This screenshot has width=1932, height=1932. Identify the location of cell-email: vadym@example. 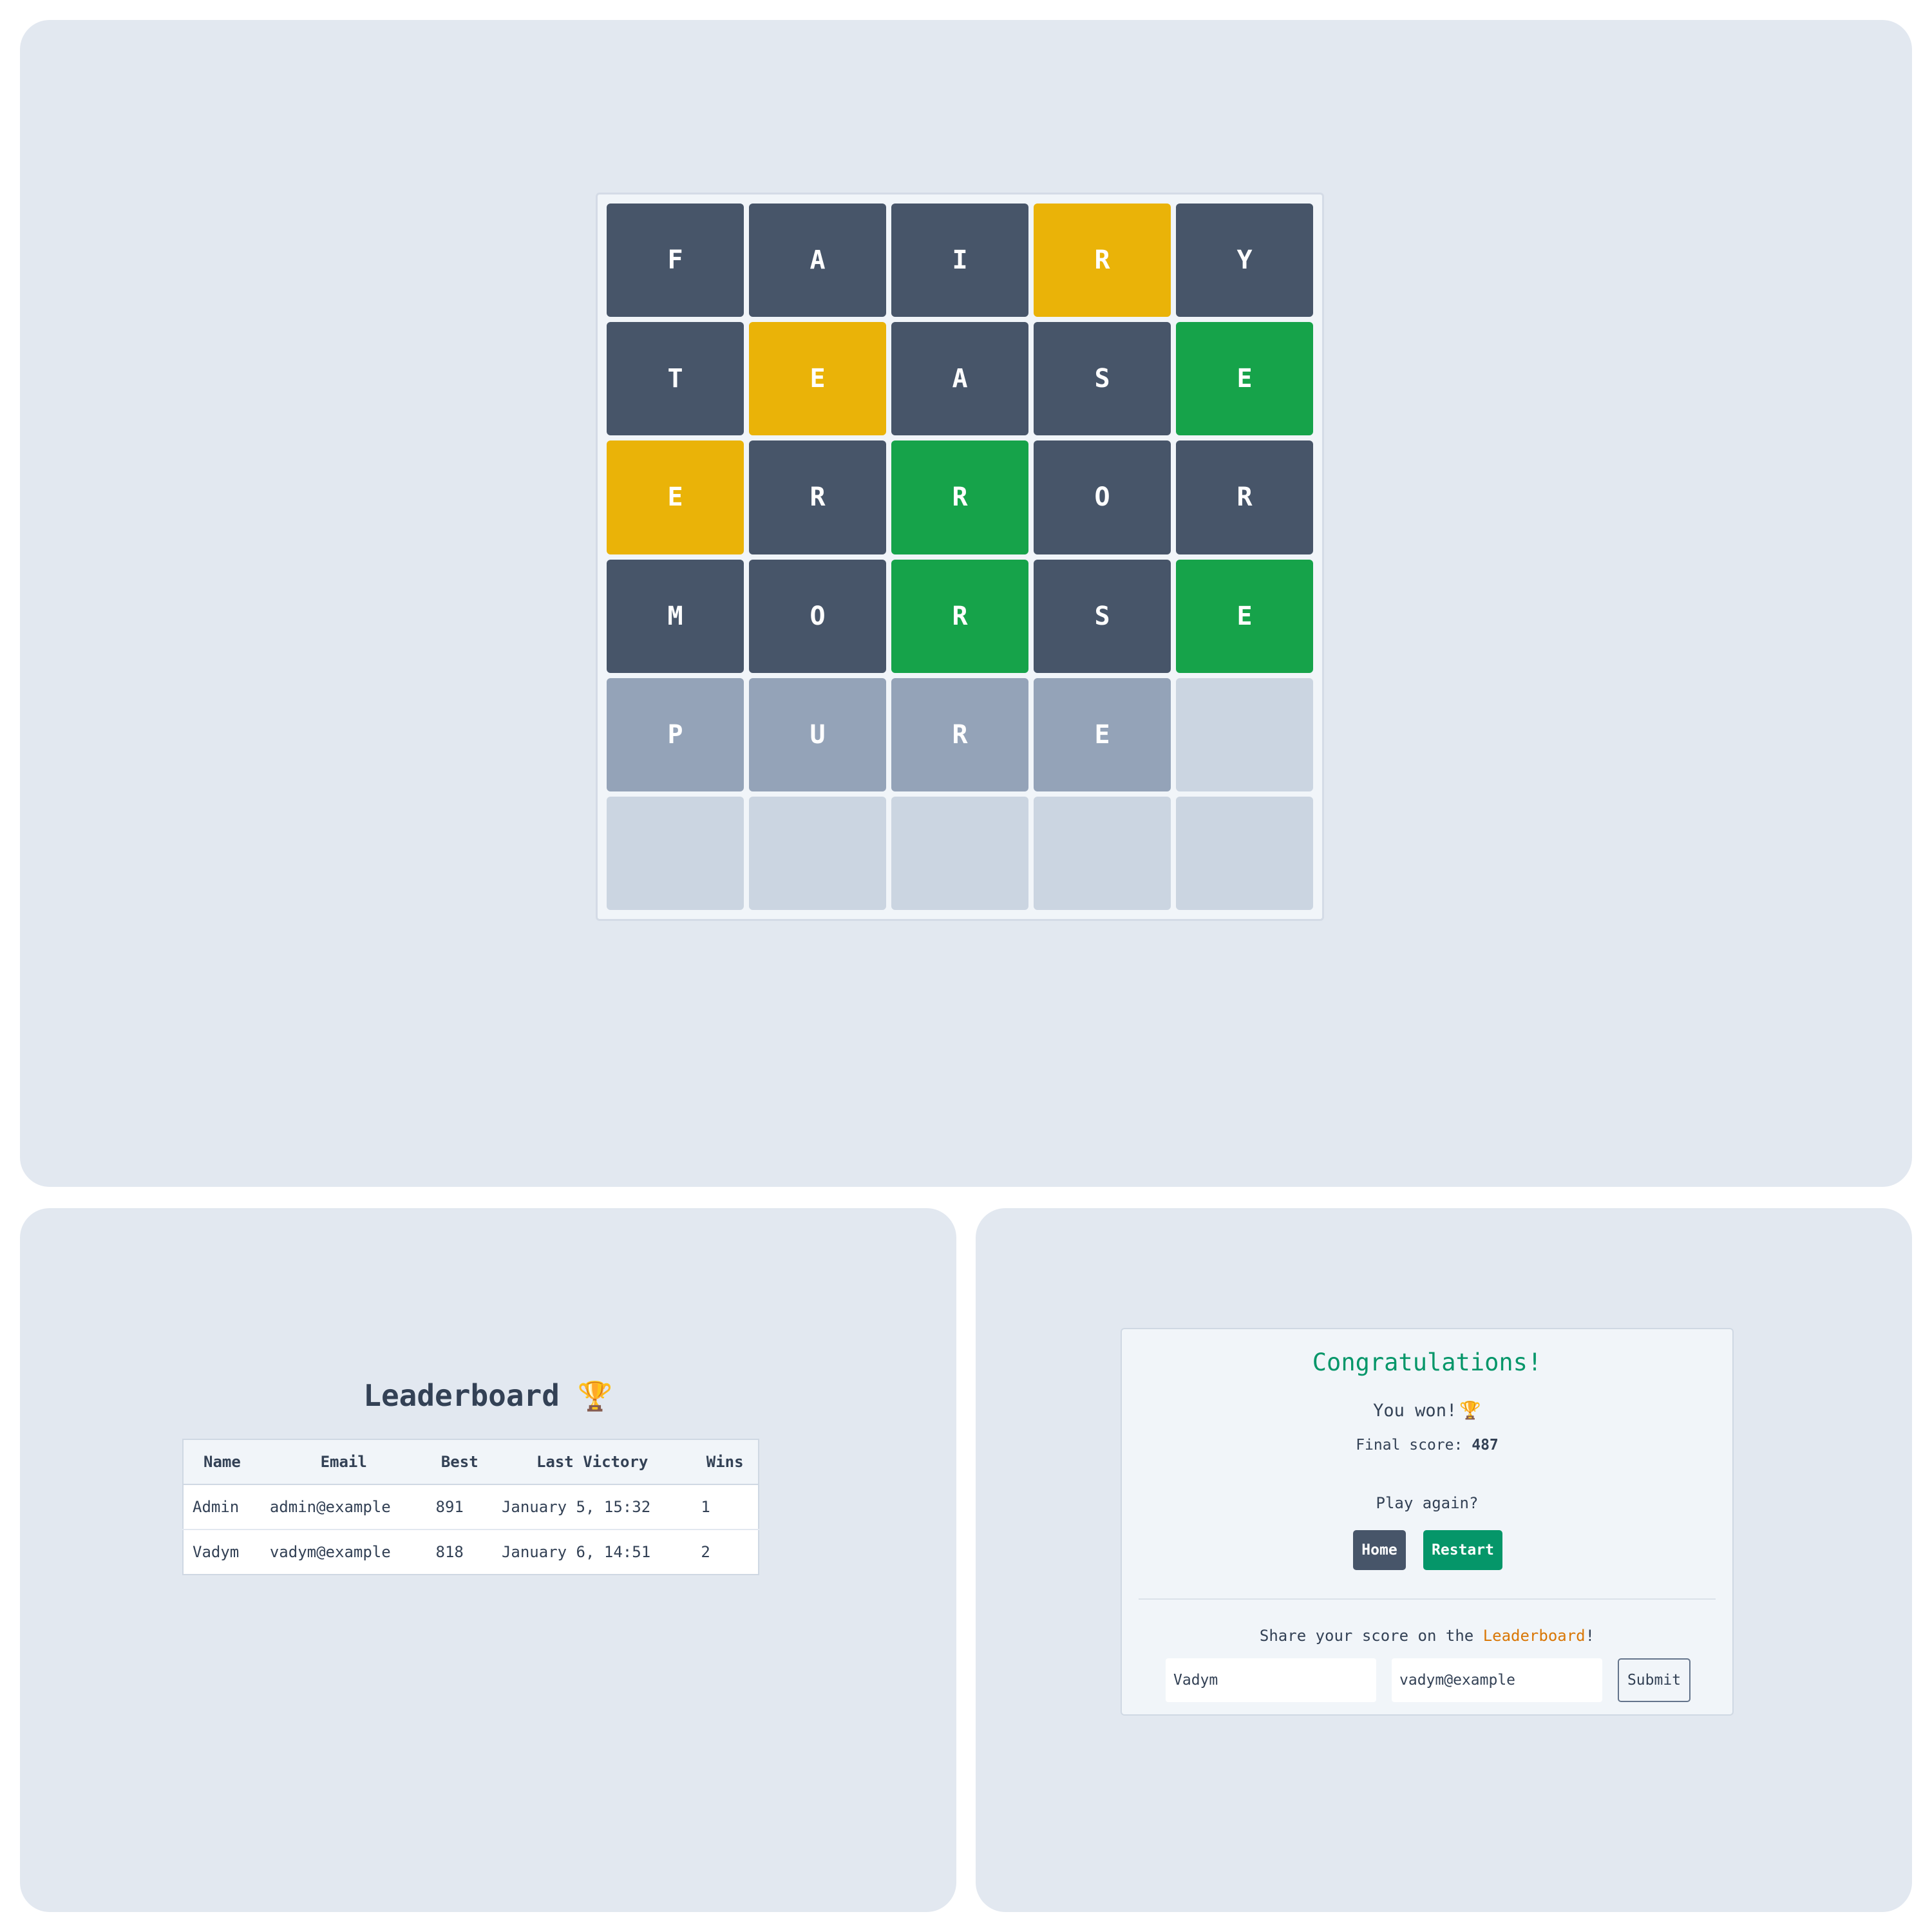
(330, 1552).